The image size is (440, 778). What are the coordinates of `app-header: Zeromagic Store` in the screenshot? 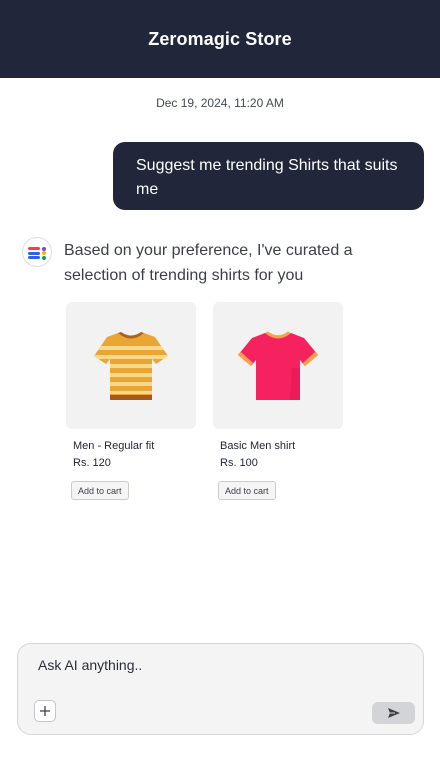 It's located at (220, 39).